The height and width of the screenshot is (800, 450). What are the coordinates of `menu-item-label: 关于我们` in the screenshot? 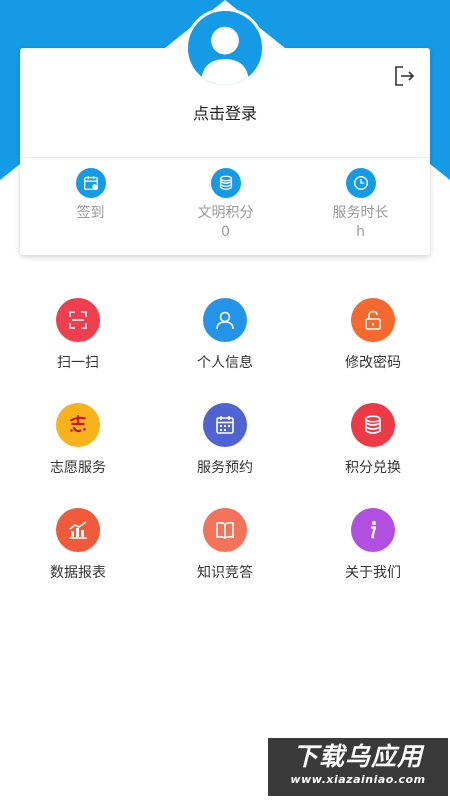 It's located at (373, 573).